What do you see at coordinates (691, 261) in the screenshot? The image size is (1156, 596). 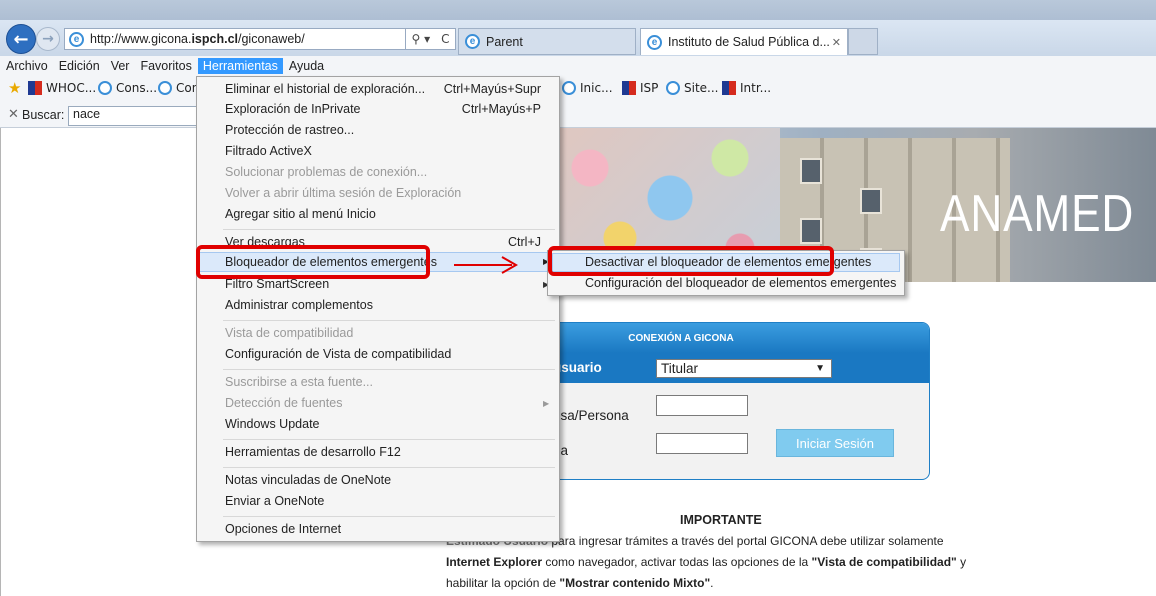 I see `annotation-box-disable` at bounding box center [691, 261].